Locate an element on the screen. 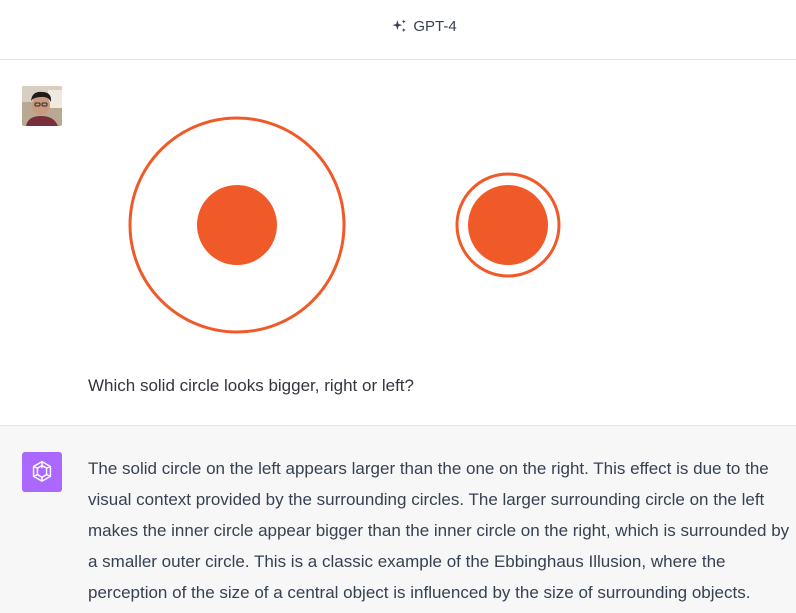 This screenshot has width=796, height=613. openai-logo-icon is located at coordinates (42, 472).